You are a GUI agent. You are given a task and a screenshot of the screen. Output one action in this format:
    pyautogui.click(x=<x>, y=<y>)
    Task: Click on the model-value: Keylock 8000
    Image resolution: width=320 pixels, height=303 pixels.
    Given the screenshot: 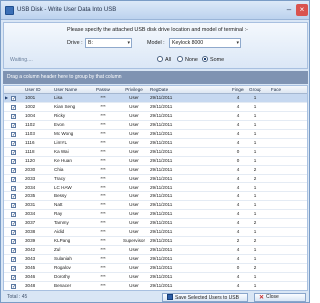 What is the action you would take?
    pyautogui.click(x=188, y=43)
    